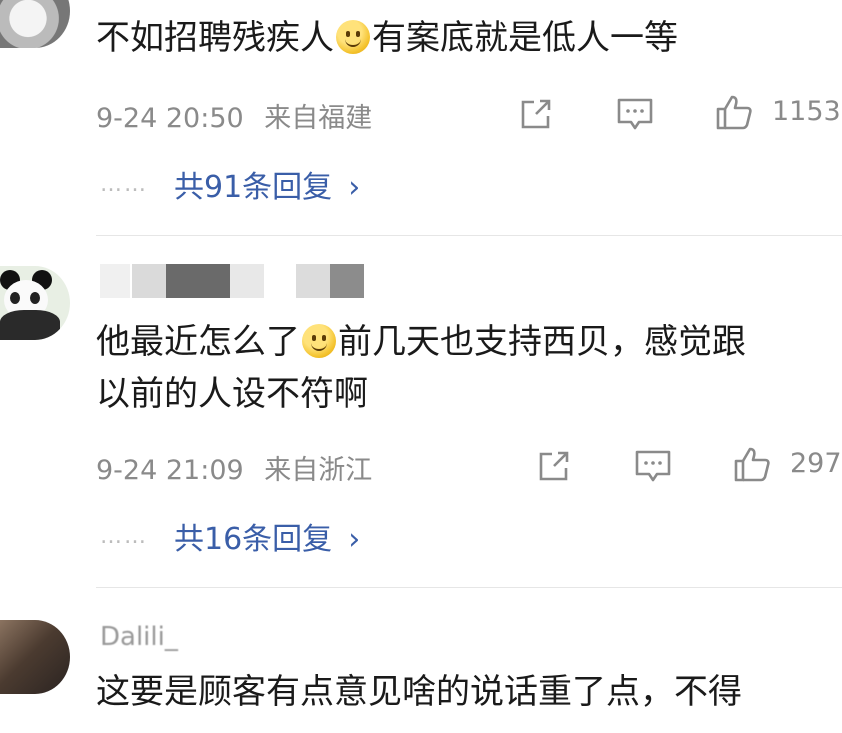 Image resolution: width=842 pixels, height=733 pixels. I want to click on reply-count: 共91条回复, so click(253, 187).